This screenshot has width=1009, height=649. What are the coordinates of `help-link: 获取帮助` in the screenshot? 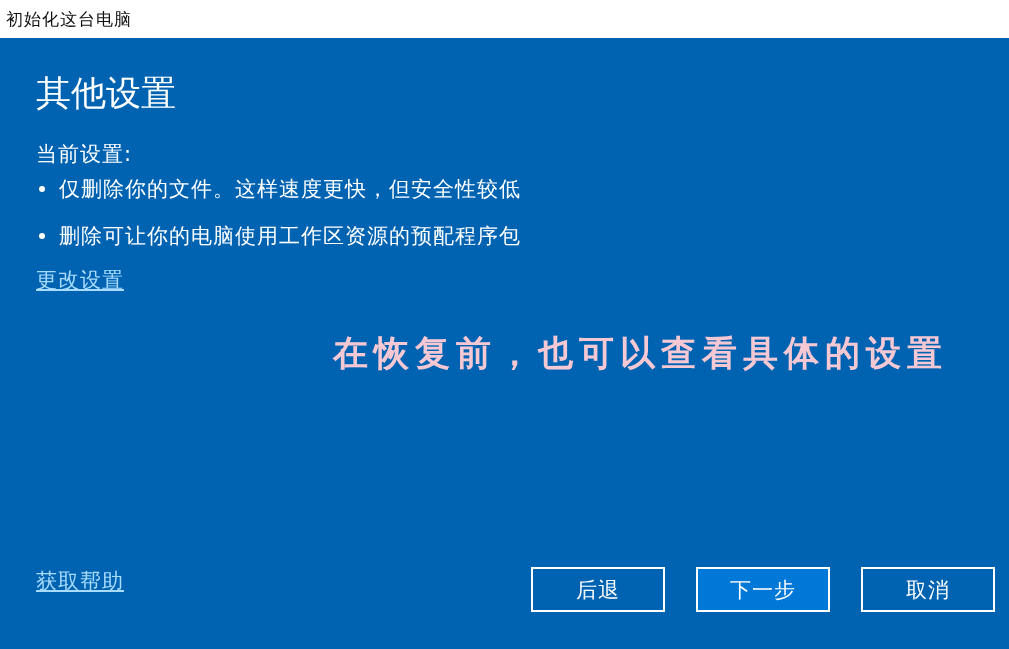 It's located at (80, 581).